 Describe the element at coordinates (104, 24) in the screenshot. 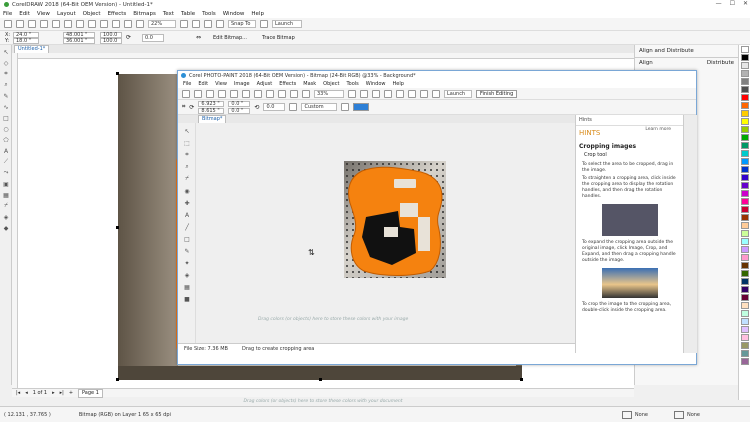

I see `redo-icon` at that location.